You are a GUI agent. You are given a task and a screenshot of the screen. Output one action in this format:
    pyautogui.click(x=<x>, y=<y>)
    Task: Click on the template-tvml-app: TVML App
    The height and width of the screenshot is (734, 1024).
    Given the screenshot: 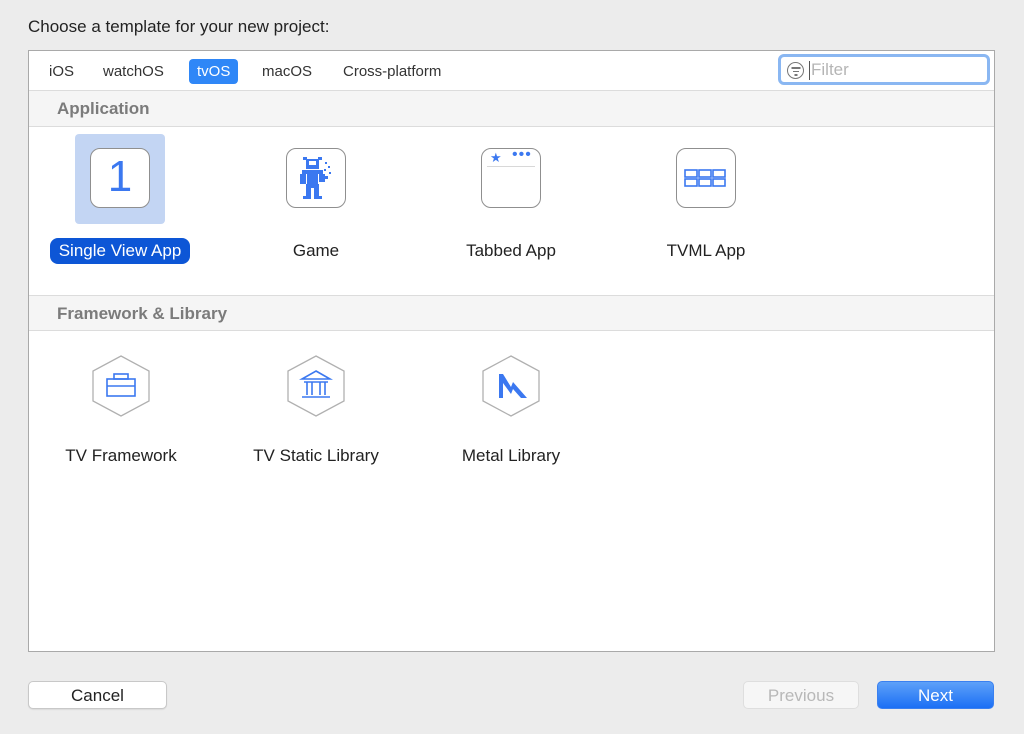 What is the action you would take?
    pyautogui.click(x=706, y=199)
    